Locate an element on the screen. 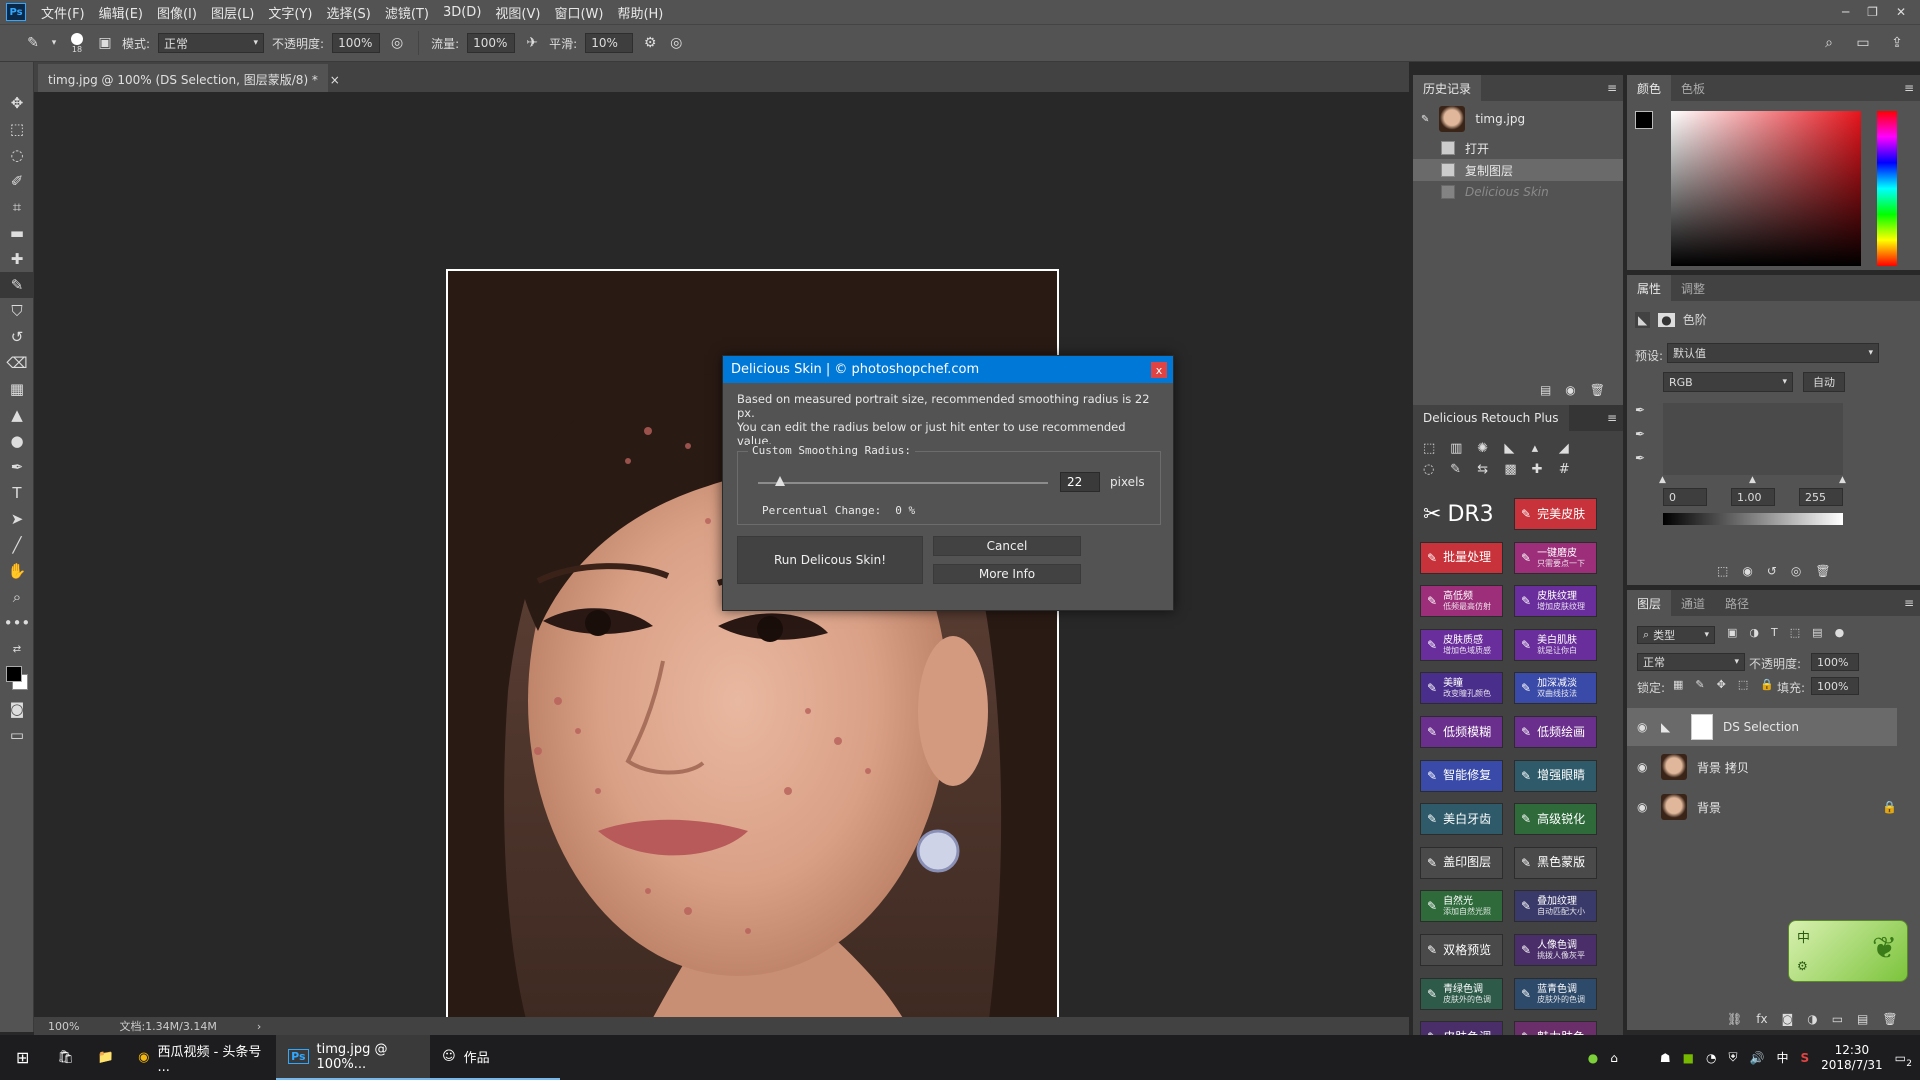 This screenshot has width=1920, height=1080. preset-select: 默认值 ▾ is located at coordinates (1773, 353).